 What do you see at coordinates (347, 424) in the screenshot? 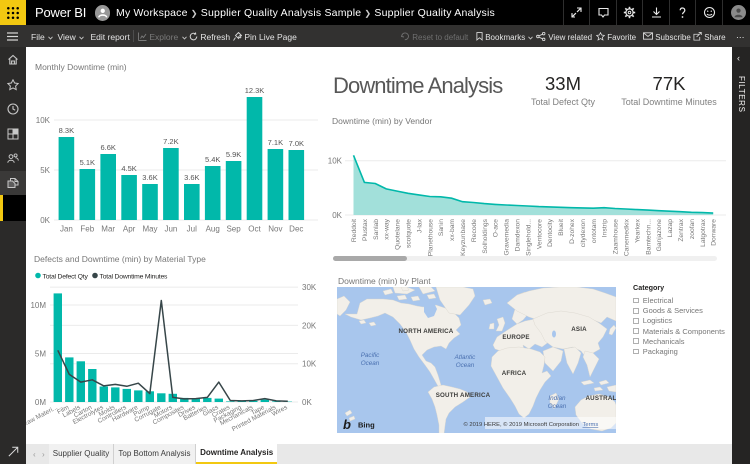
I see `svg-text: b` at bounding box center [347, 424].